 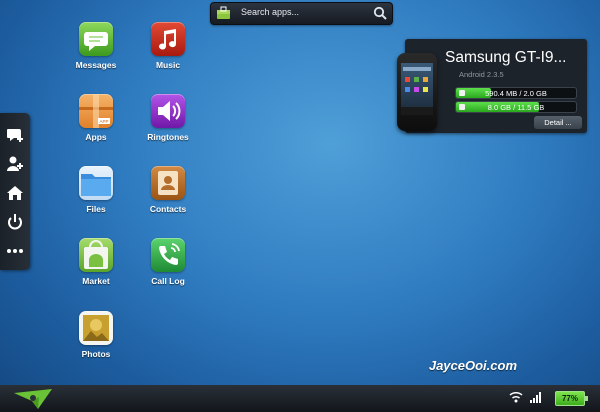 I want to click on app-market: Market, so click(x=96, y=262).